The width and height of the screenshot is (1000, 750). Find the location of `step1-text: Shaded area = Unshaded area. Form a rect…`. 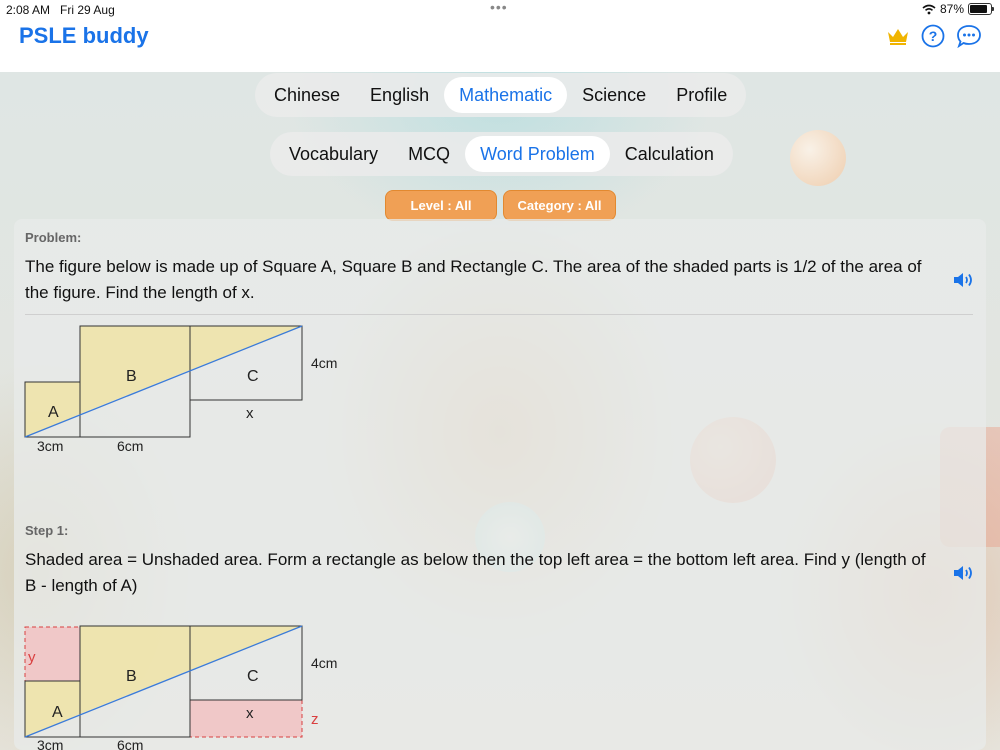

step1-text: Shaded area = Unshaded area. Form a rect… is located at coordinates (475, 572).